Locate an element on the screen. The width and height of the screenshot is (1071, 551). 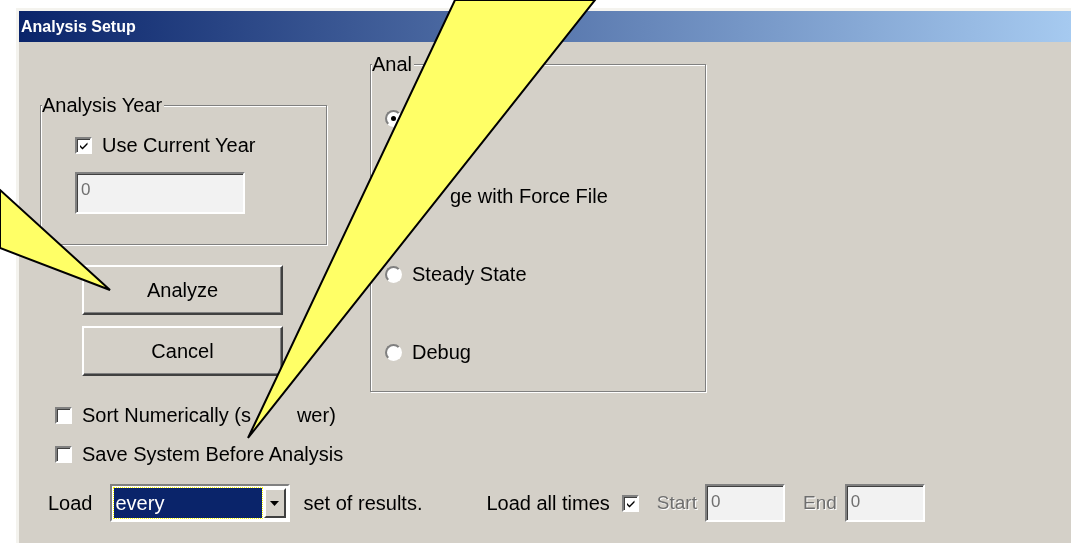
checkbox-label: Sort Numerically (s is located at coordinates (166, 415).